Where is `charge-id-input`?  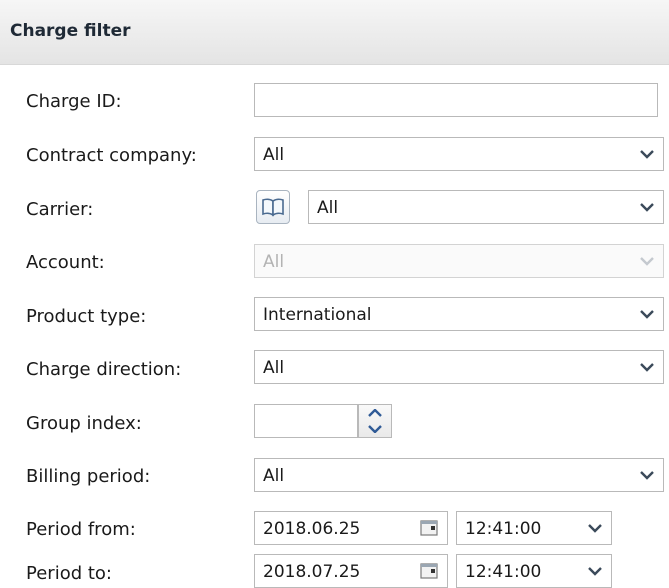
charge-id-input is located at coordinates (456, 100).